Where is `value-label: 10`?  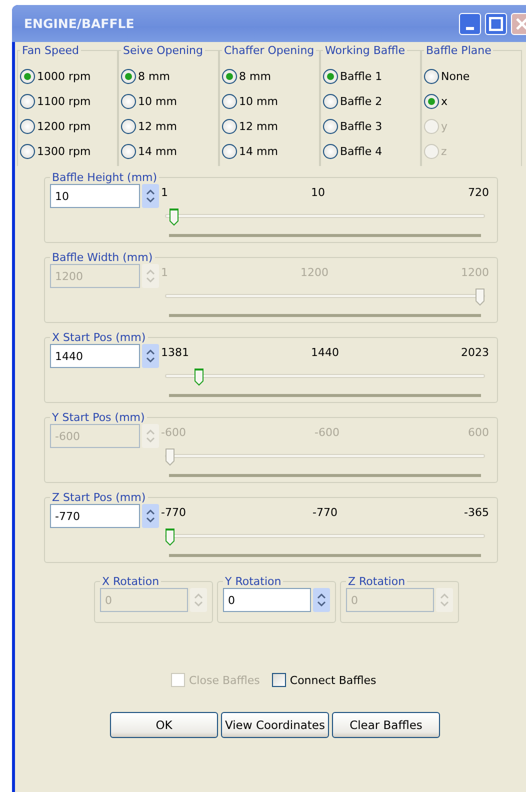
value-label: 10 is located at coordinates (318, 193).